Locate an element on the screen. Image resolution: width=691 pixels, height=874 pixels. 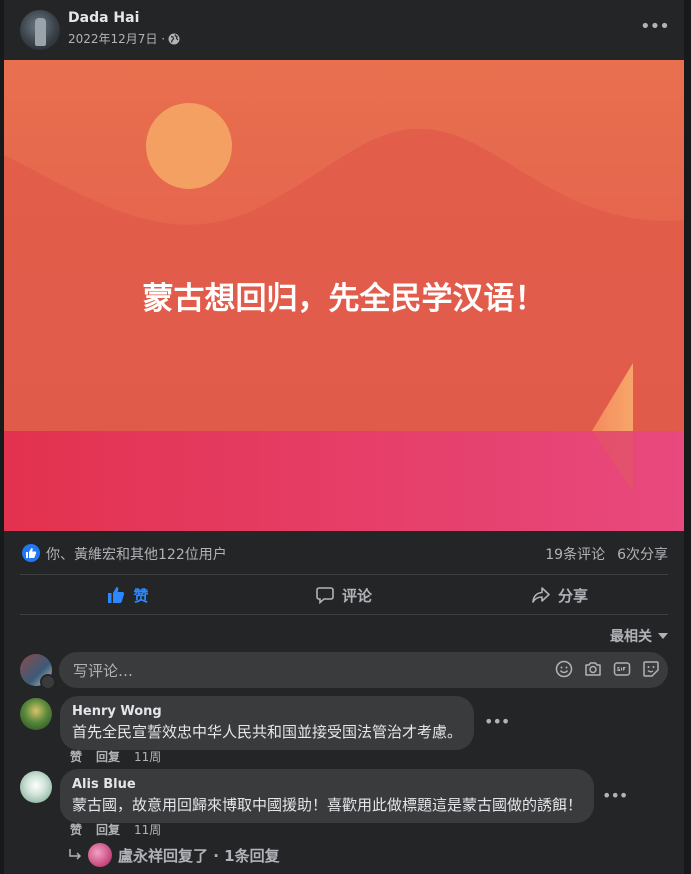
gif-icon is located at coordinates (622, 669).